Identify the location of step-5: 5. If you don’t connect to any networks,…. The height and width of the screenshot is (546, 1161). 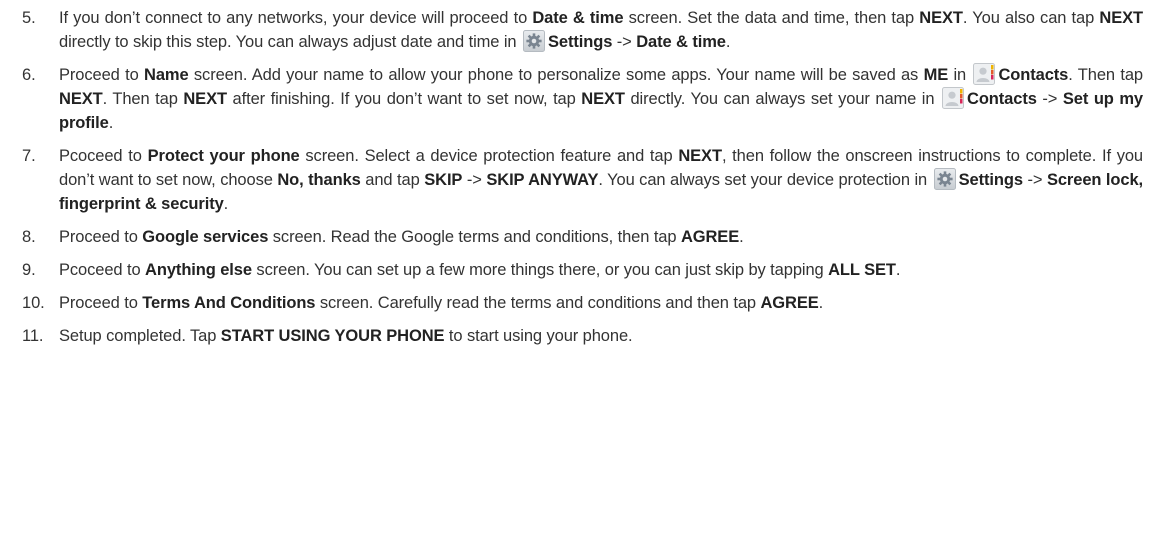
(580, 30).